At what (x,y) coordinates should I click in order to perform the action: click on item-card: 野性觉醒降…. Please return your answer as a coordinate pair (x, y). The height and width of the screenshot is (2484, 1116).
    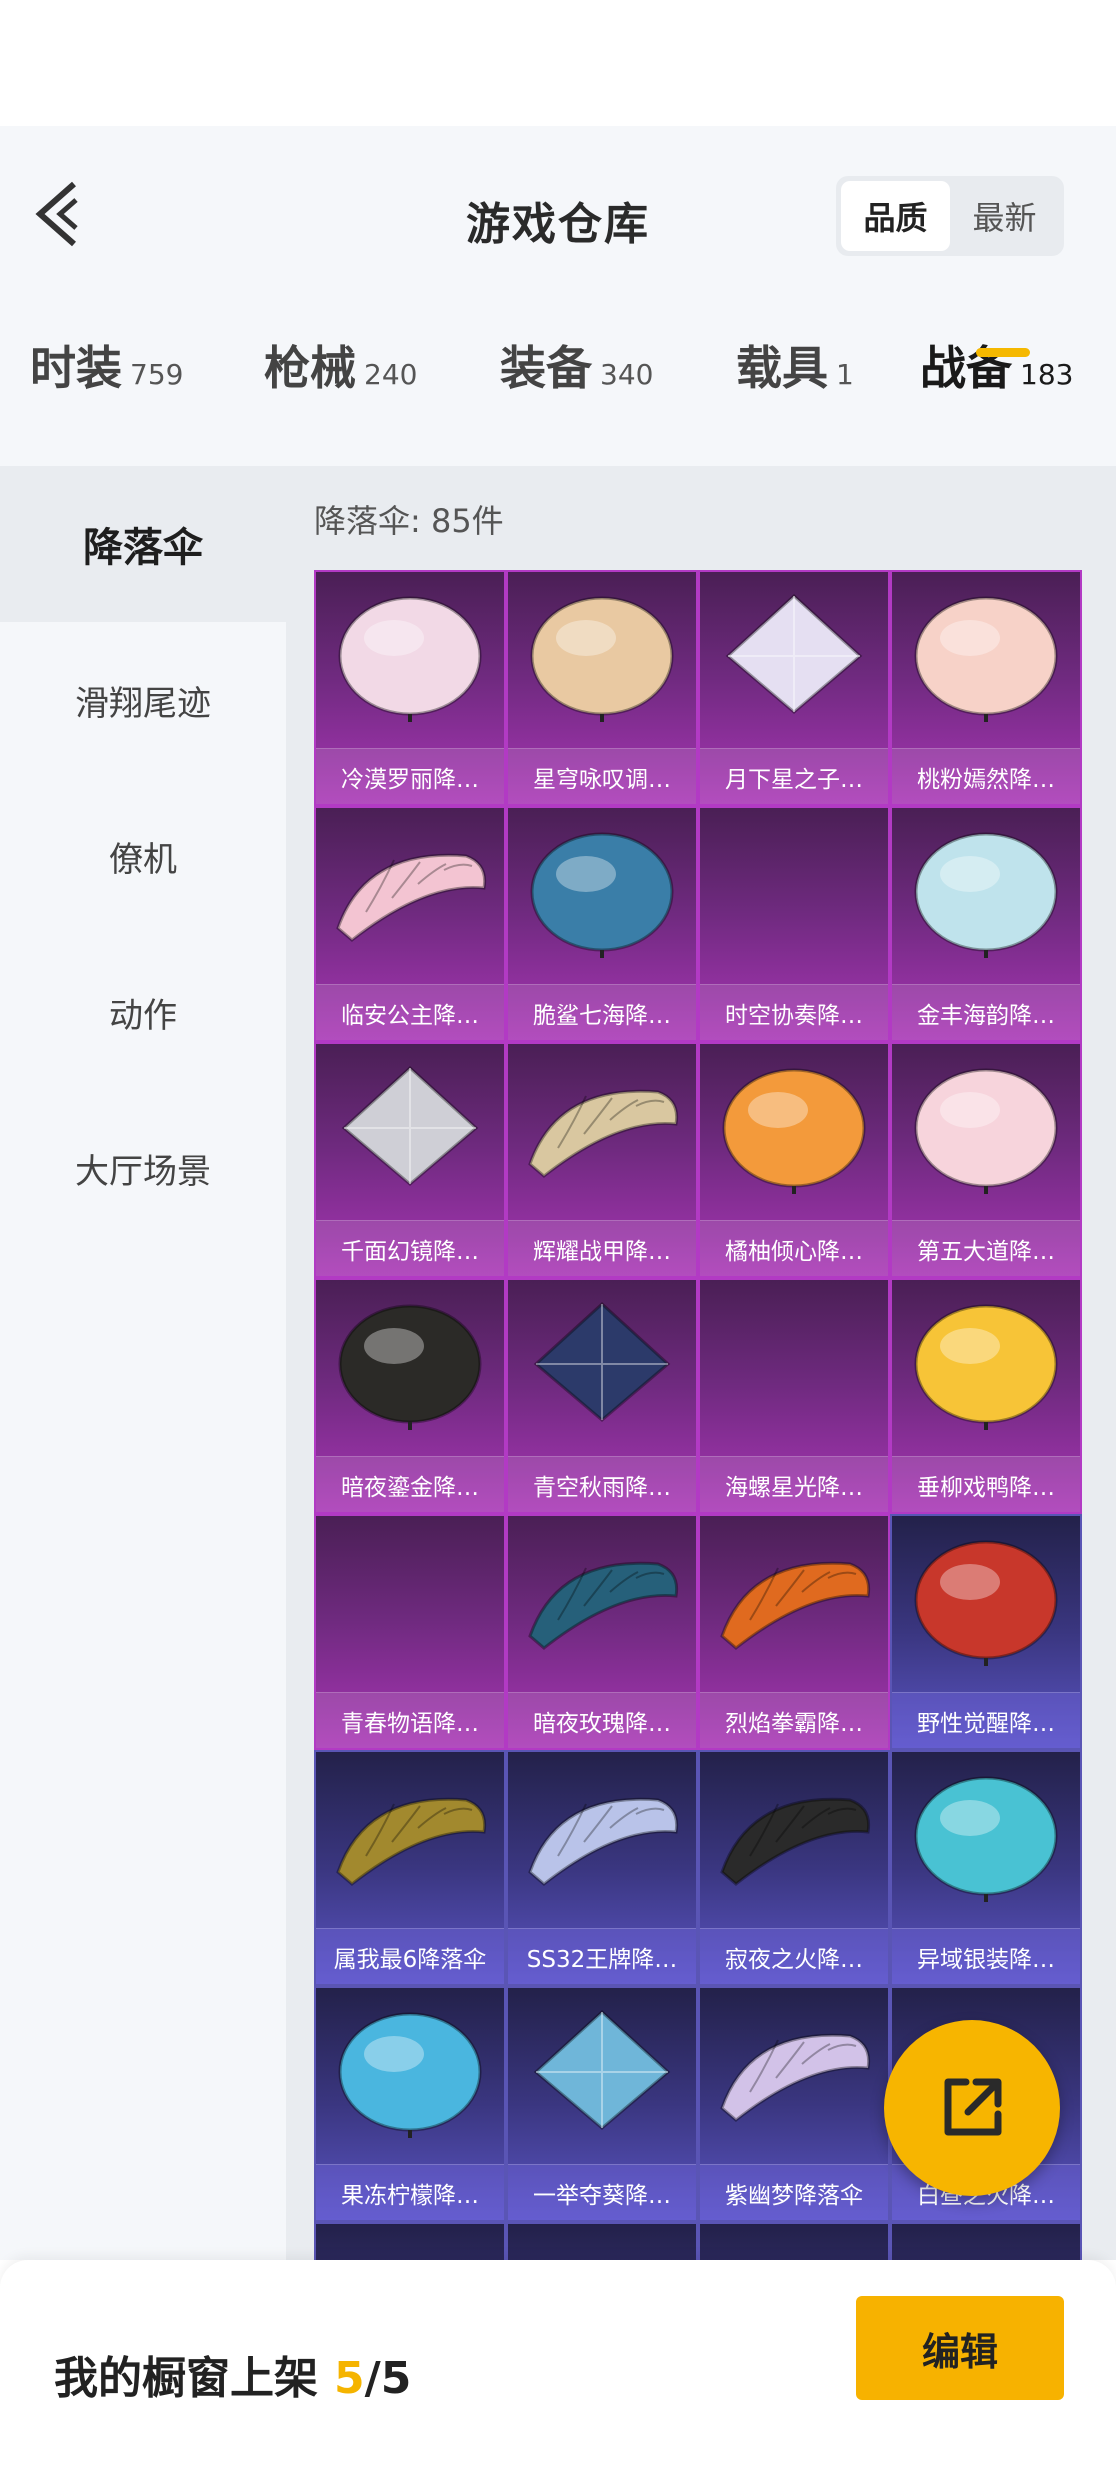
    Looking at the image, I should click on (986, 1632).